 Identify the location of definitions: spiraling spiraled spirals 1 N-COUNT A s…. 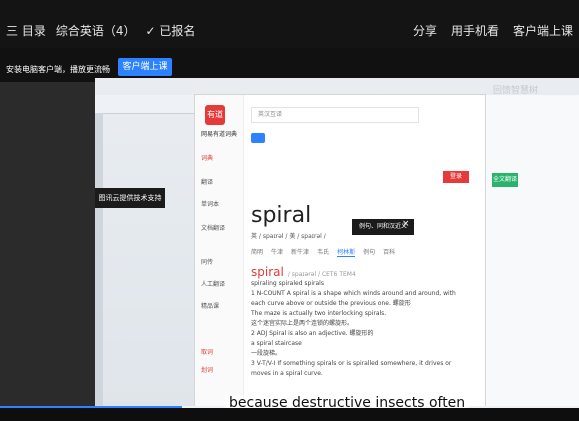
(361, 329).